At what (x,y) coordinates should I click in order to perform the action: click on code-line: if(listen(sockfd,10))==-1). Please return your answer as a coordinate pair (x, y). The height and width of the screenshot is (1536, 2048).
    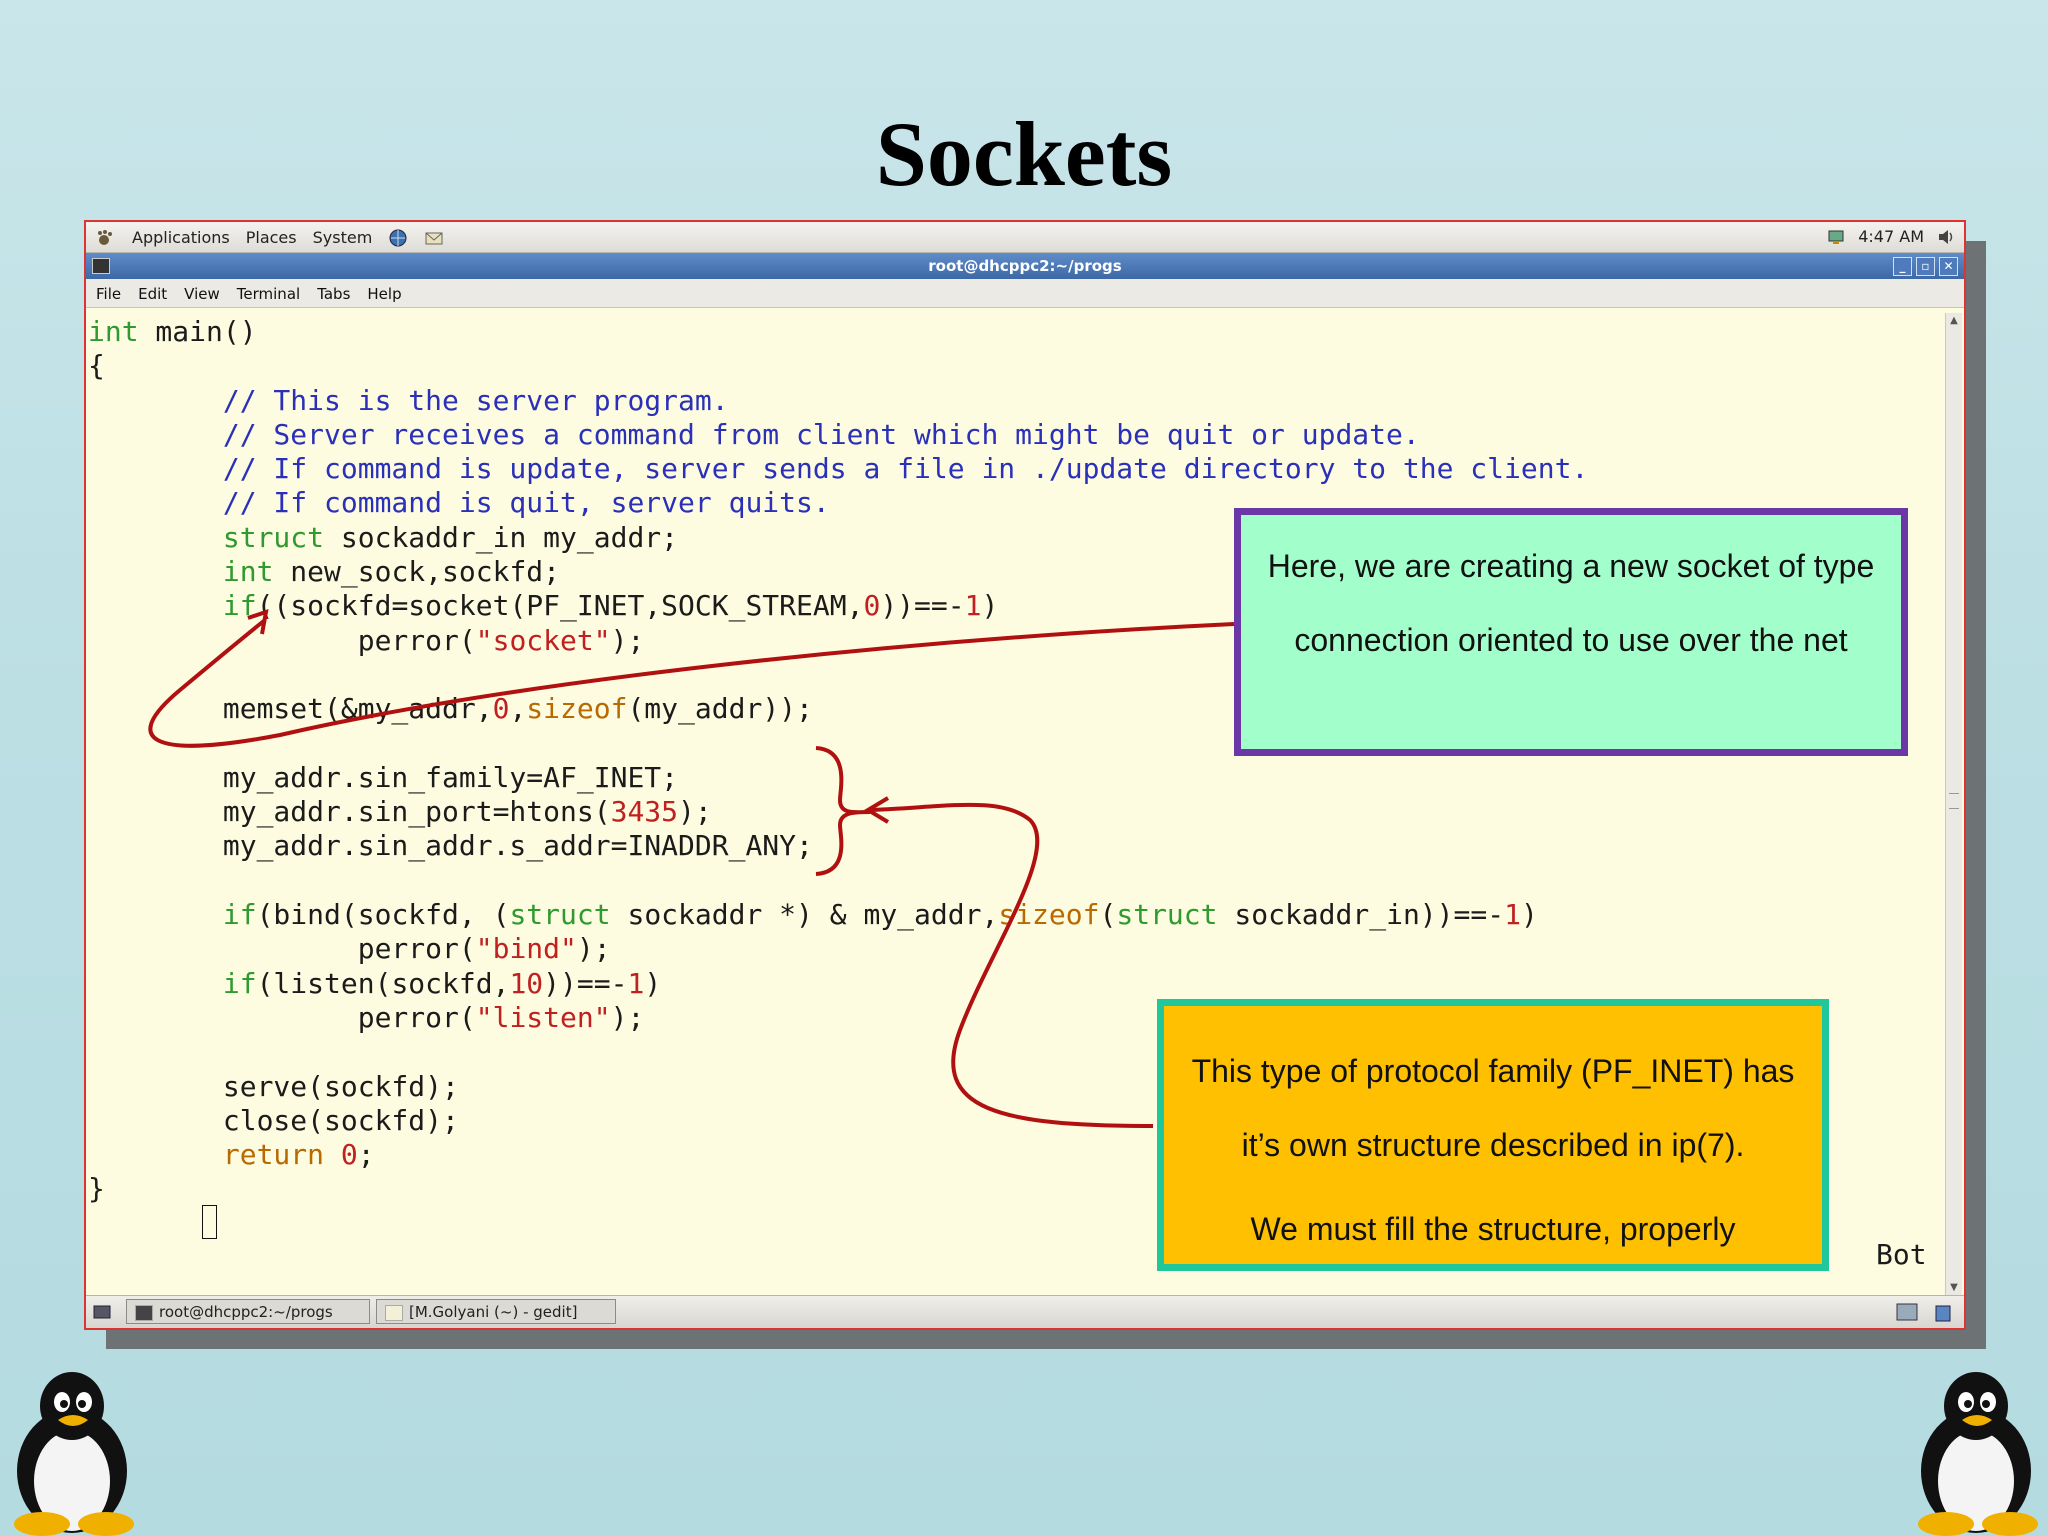
    Looking at the image, I should click on (442, 983).